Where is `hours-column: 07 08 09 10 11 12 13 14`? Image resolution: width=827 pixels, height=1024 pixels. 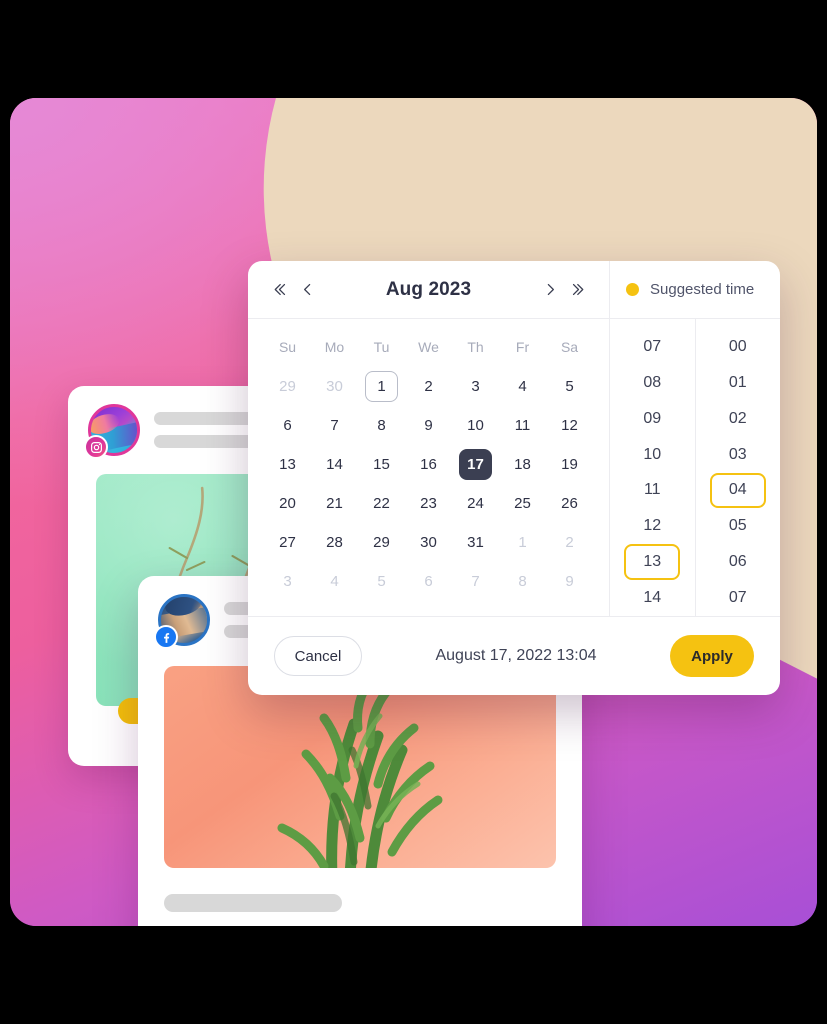
hours-column: 07 08 09 10 11 12 13 14 is located at coordinates (652, 467).